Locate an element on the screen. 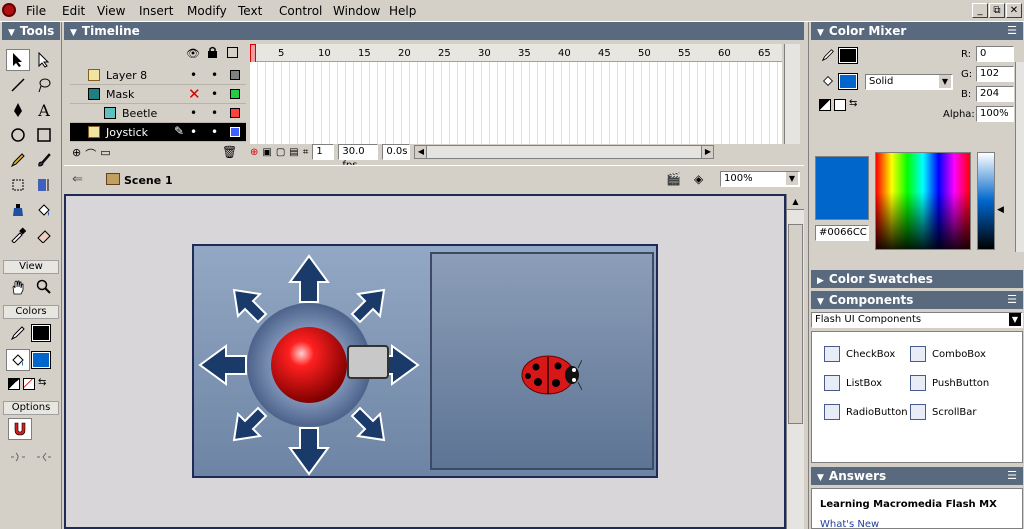  components-header: ▼ Components ☰ is located at coordinates (917, 300).